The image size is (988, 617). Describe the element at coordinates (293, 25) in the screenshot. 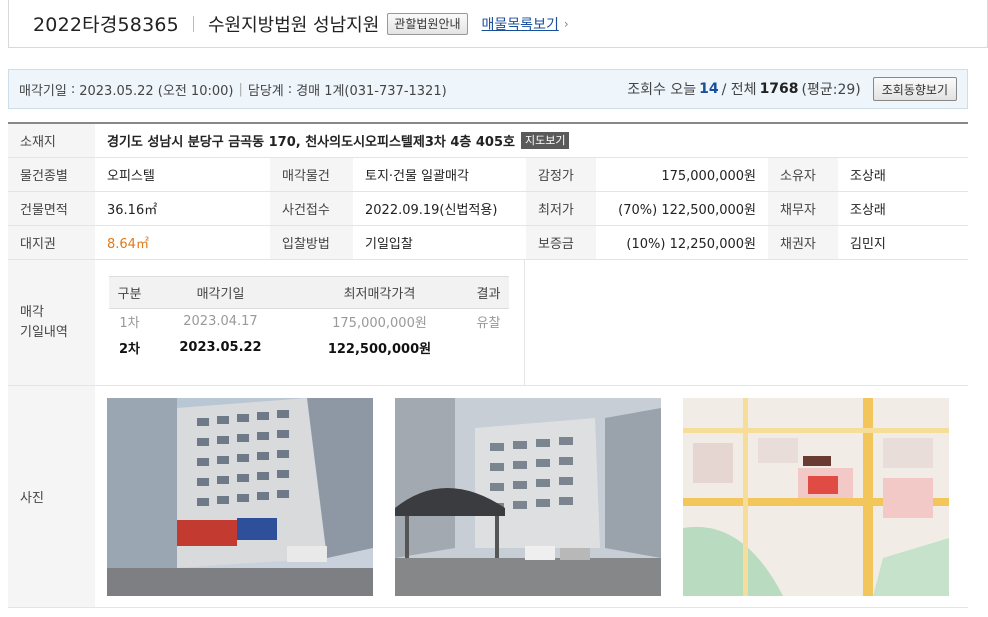

I see `court-name: 수원지방법원 성남지원` at that location.